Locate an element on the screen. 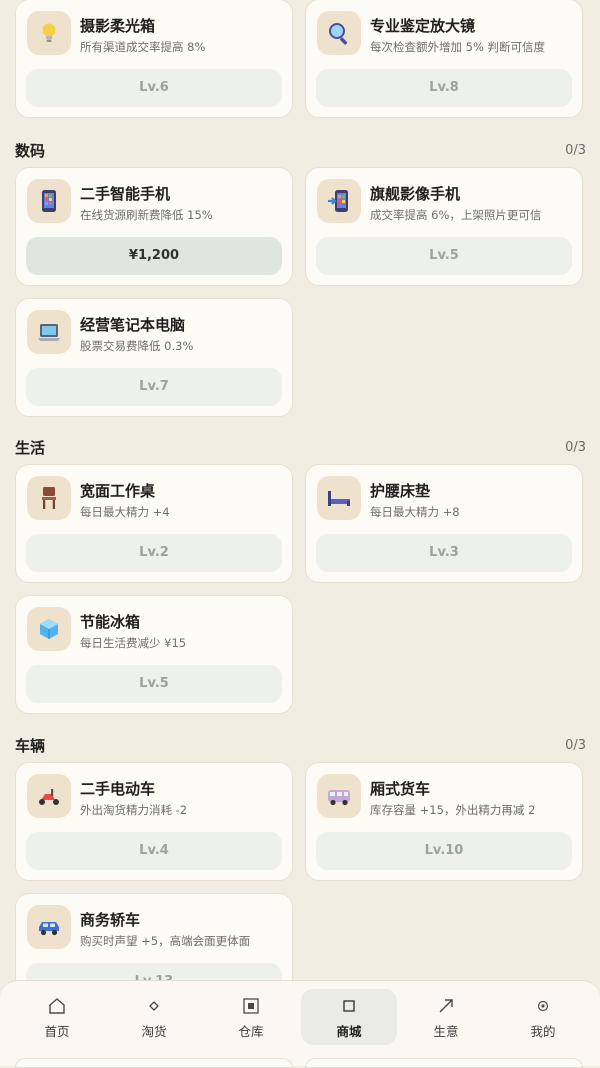 The image size is (600, 1068). nav-tab-label: 首页 is located at coordinates (57, 1031).